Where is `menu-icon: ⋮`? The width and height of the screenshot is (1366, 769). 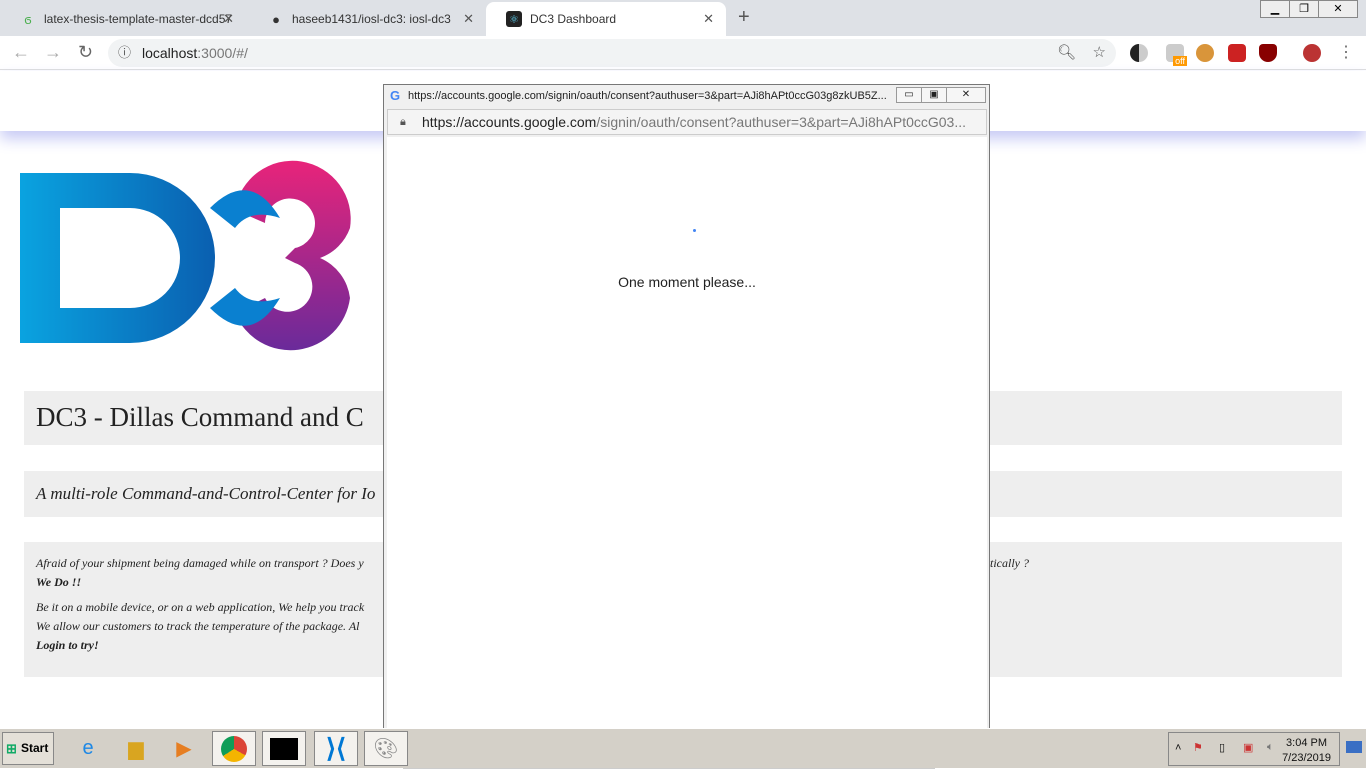 menu-icon: ⋮ is located at coordinates (1346, 52).